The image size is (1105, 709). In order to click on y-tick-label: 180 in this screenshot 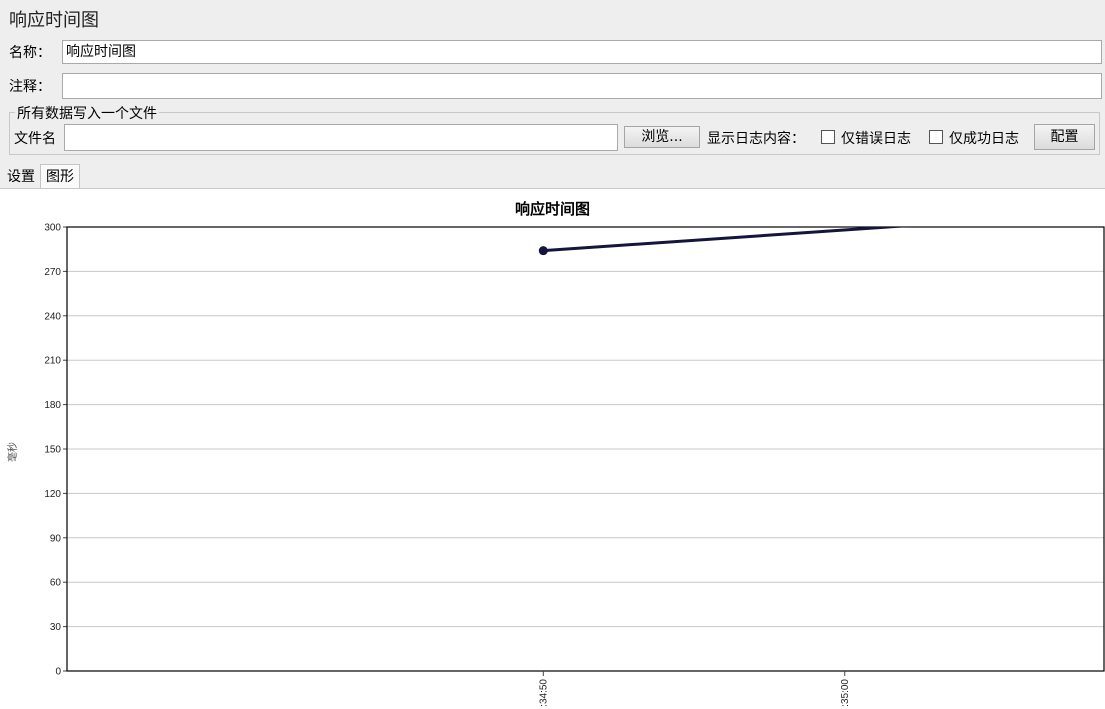, I will do `click(52, 405)`.